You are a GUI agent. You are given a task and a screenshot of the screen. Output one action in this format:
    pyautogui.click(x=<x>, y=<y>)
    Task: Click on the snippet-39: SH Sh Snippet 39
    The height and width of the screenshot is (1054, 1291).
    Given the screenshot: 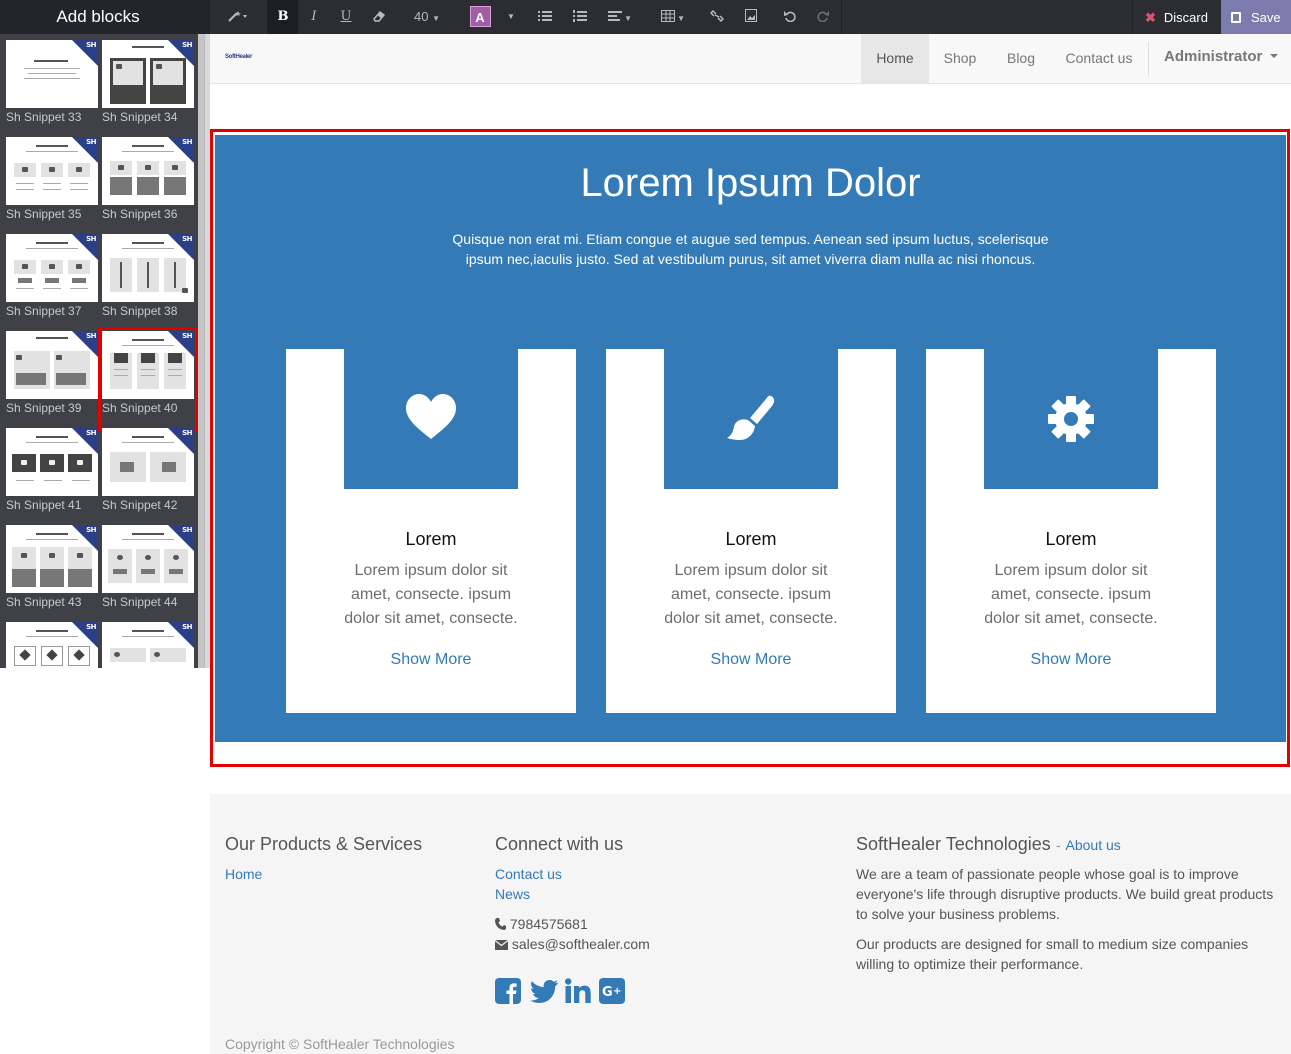 What is the action you would take?
    pyautogui.click(x=52, y=379)
    